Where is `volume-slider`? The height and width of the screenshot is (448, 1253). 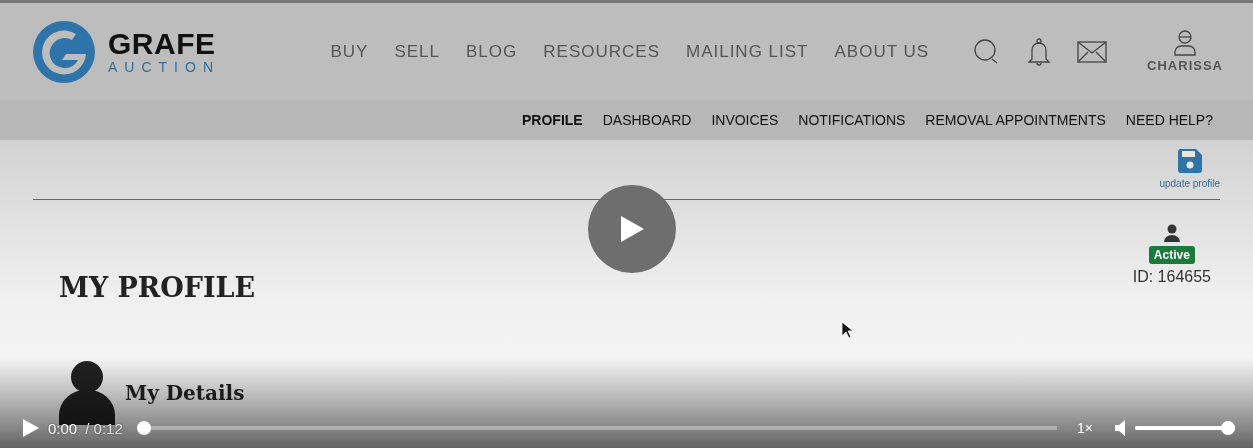 volume-slider is located at coordinates (1185, 428).